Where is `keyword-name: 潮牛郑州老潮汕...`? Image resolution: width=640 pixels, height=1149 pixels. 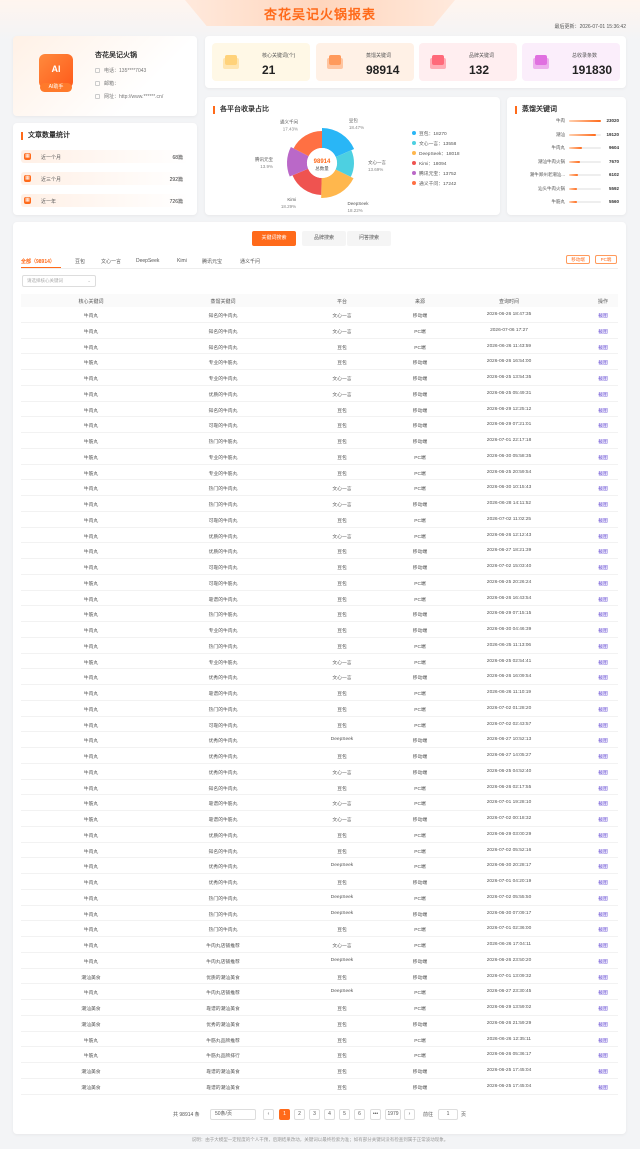 keyword-name: 潮牛郑州老潮汕... is located at coordinates (547, 174).